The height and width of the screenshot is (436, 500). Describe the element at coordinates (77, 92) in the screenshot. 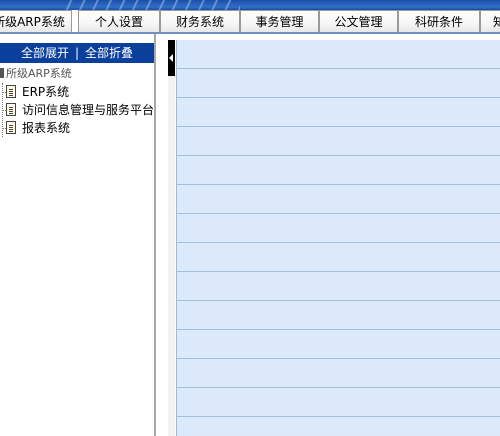

I see `tree-item-erp: ERP系统` at that location.